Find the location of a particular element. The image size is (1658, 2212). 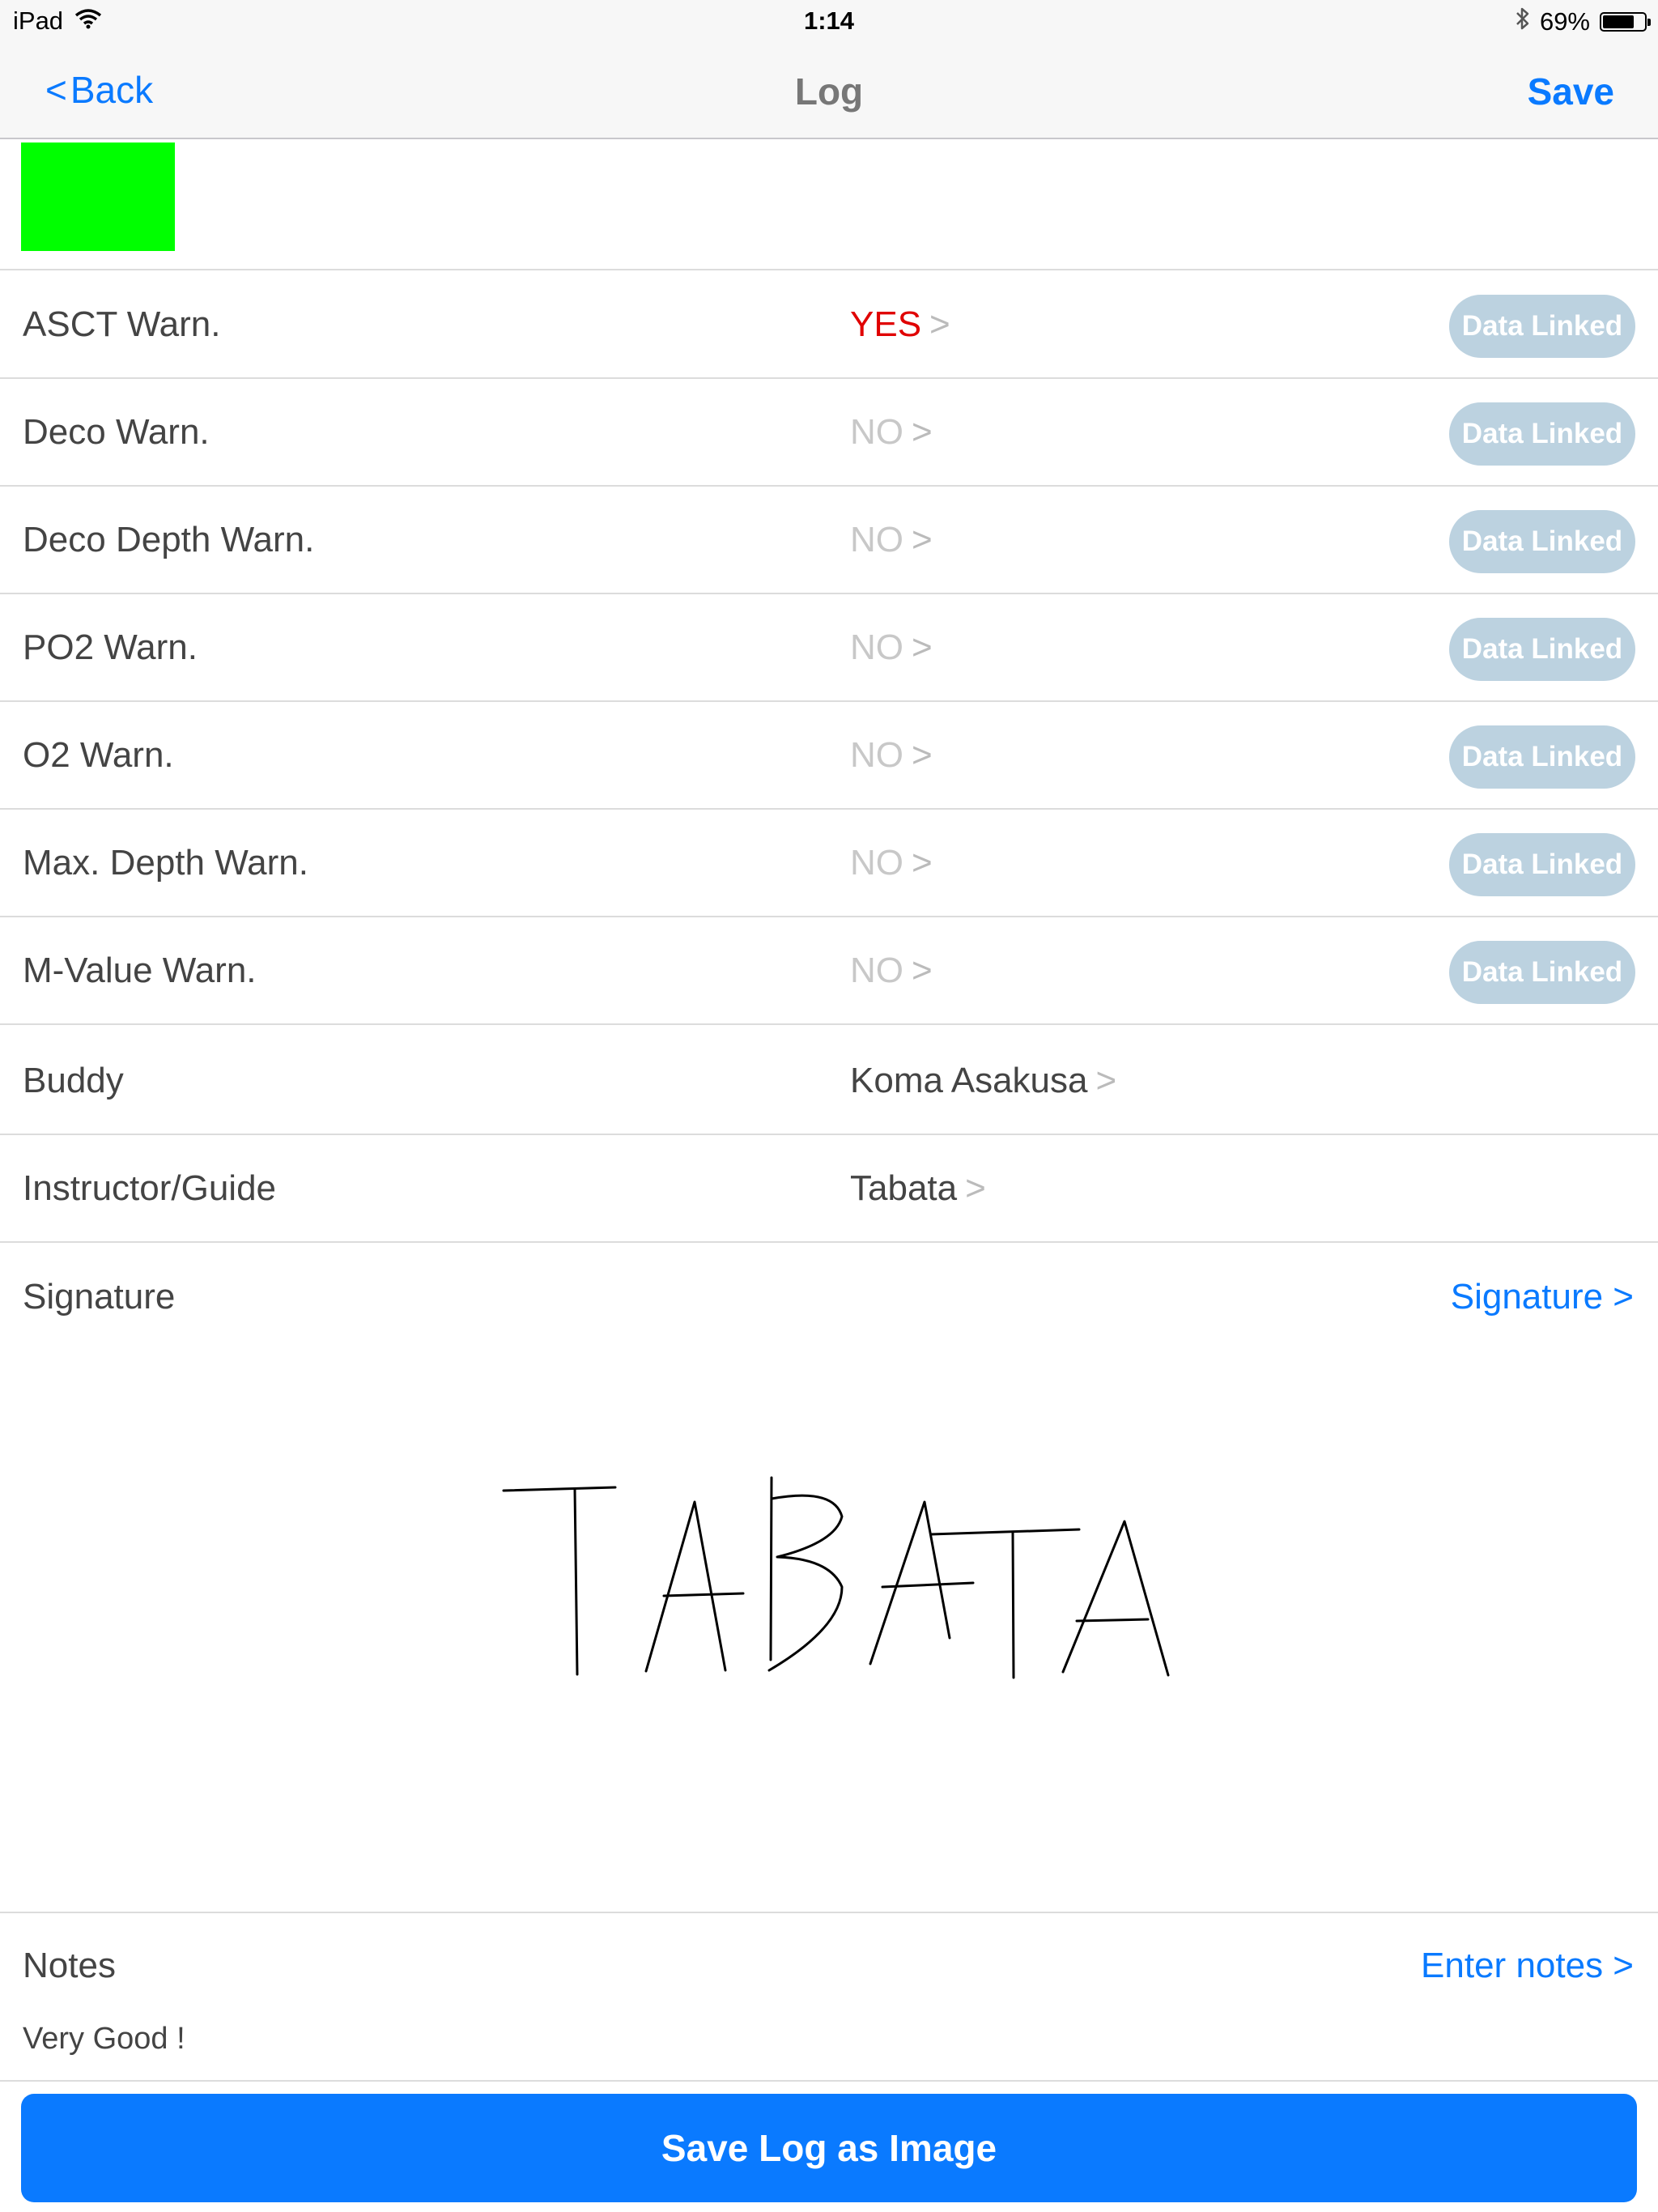

row-label: PO2 Warn. is located at coordinates (110, 647).